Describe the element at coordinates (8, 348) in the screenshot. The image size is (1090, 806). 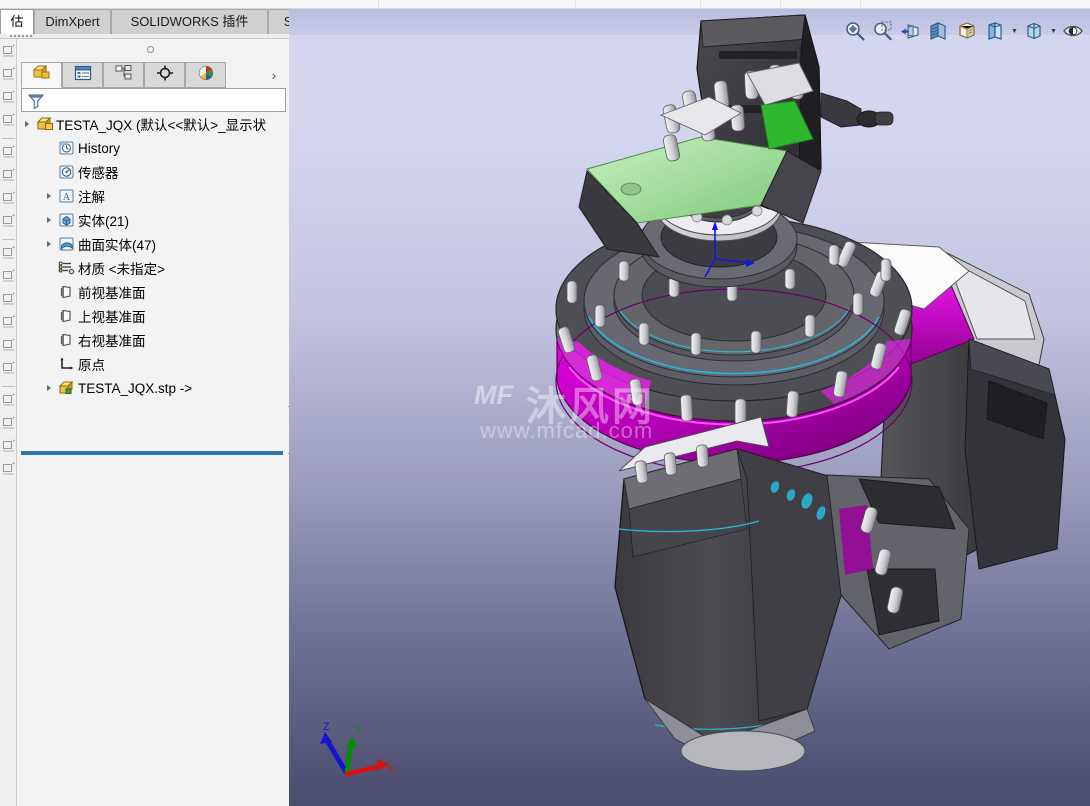
I see `datum-feature-icon` at that location.